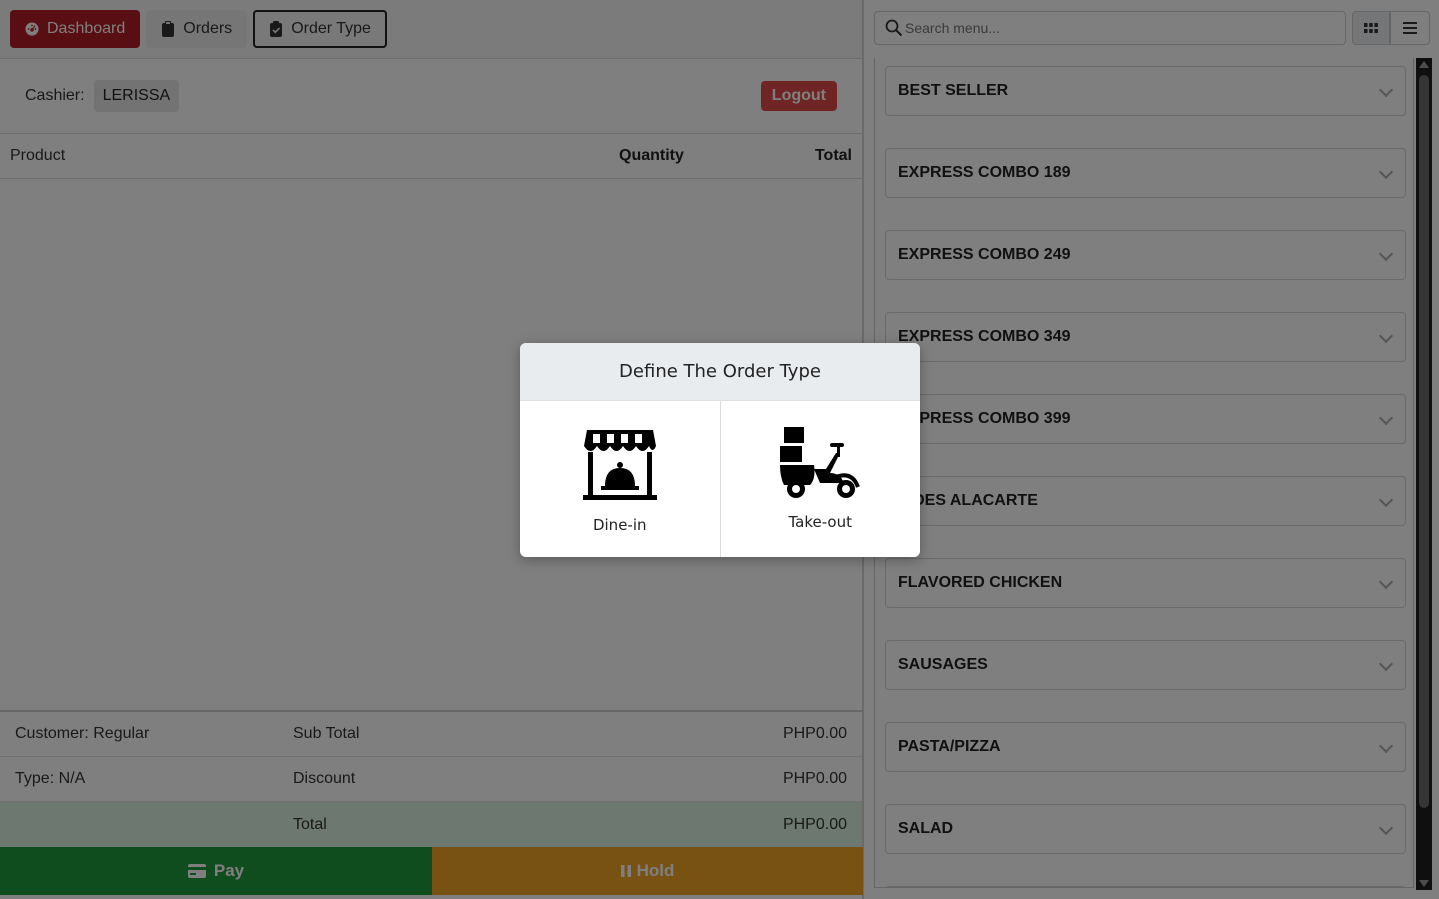  I want to click on take-out-label: Take-out, so click(820, 522).